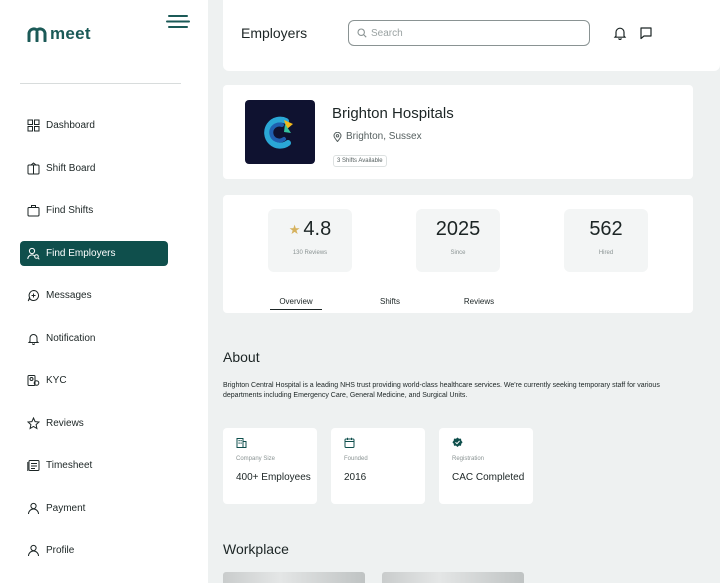  I want to click on tab-reviews: Reviews, so click(479, 301).